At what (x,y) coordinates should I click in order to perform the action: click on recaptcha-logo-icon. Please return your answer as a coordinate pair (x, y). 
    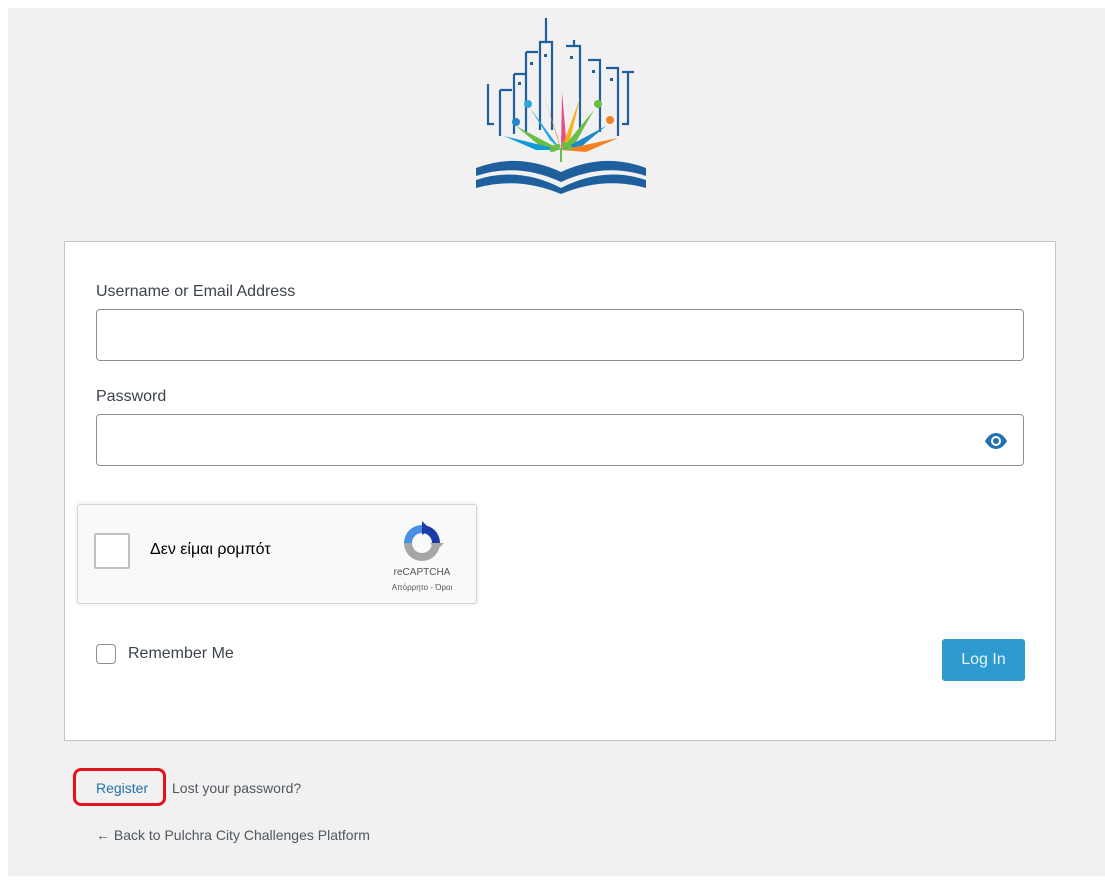
    Looking at the image, I should click on (424, 541).